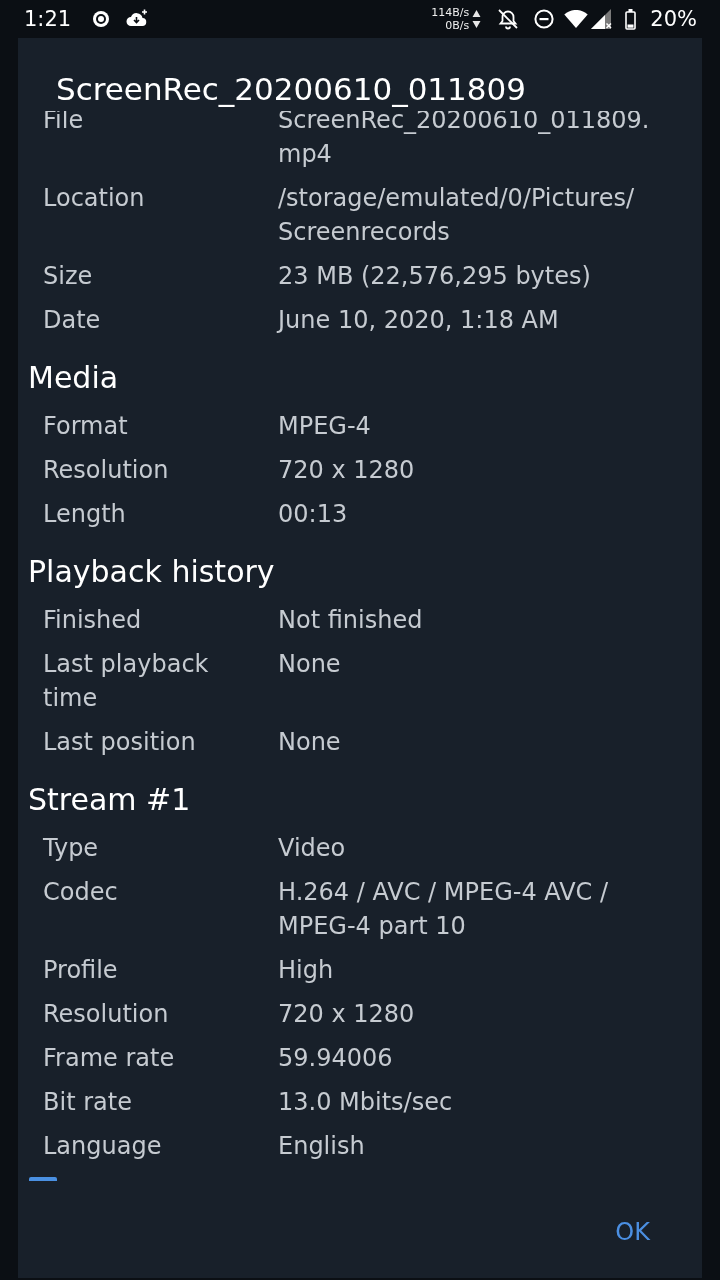 Image resolution: width=720 pixels, height=1280 pixels. I want to click on property-label: Size, so click(68, 276).